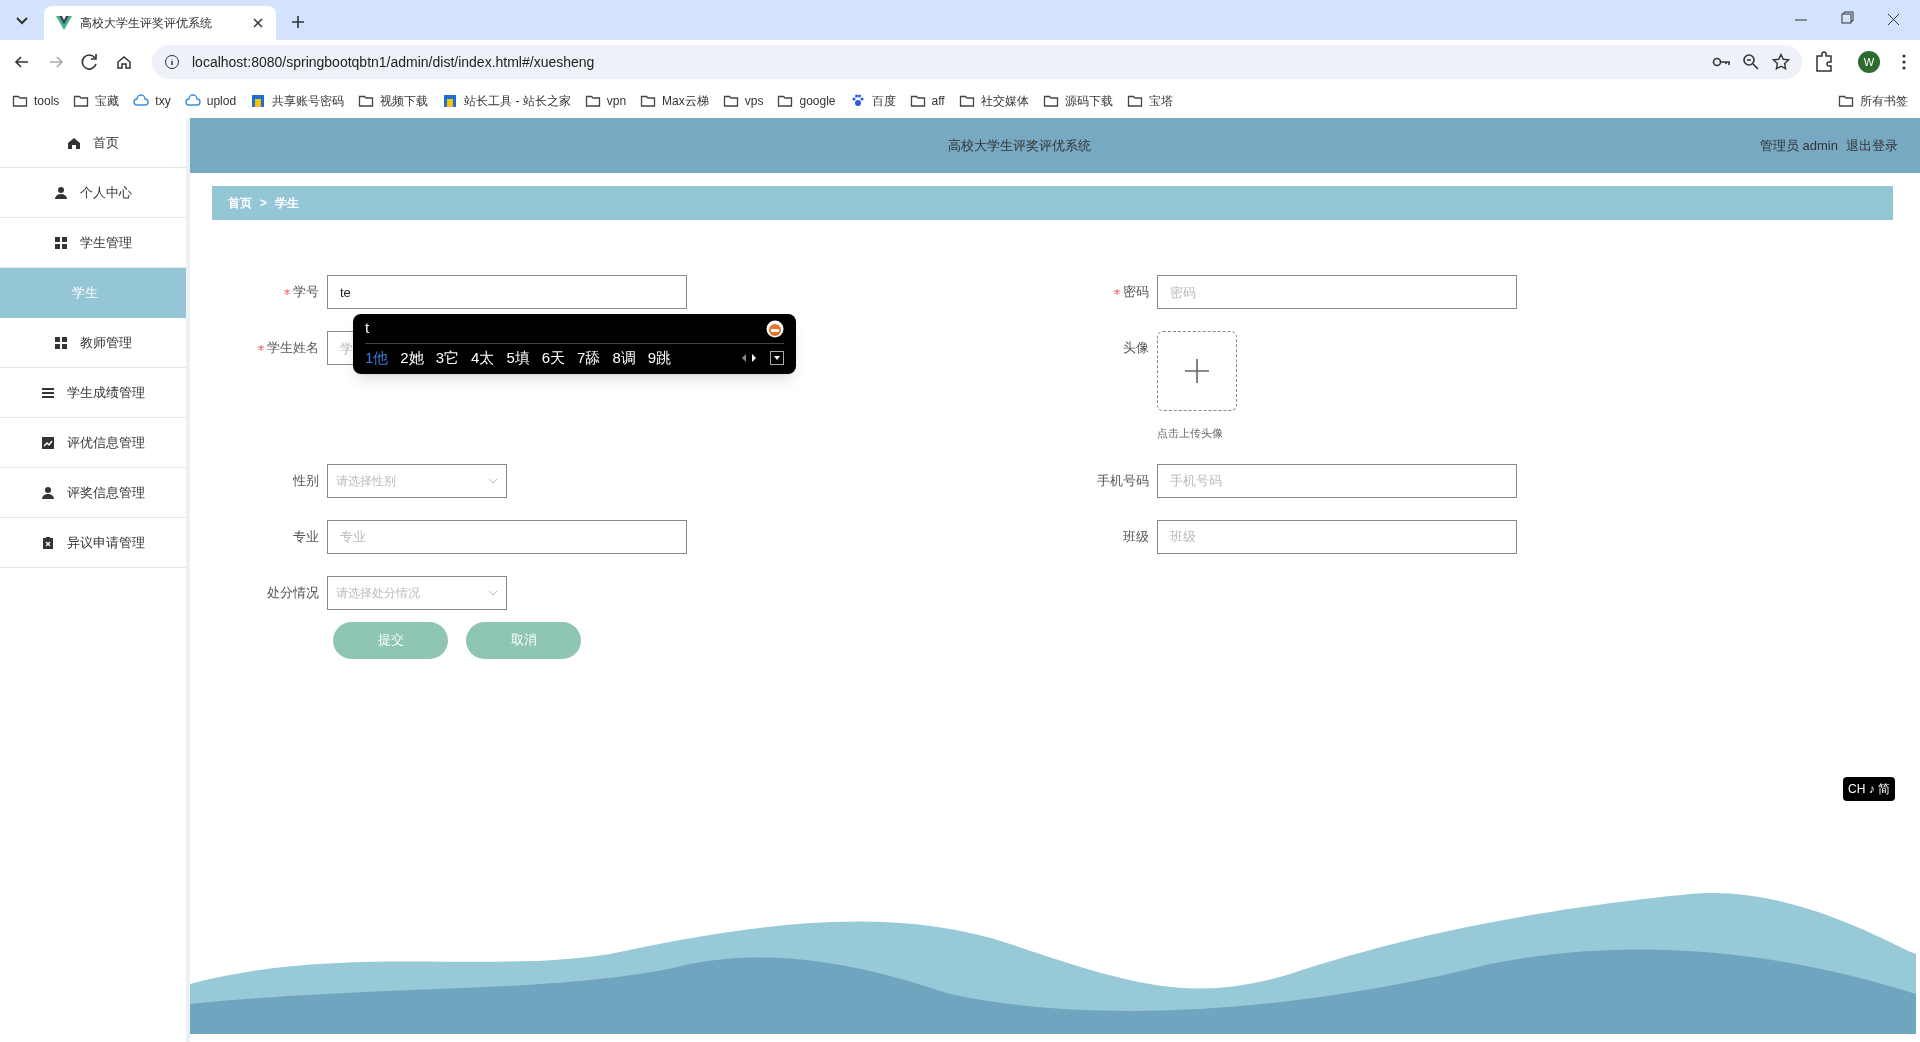  Describe the element at coordinates (172, 62) in the screenshot. I see `info-icon` at that location.